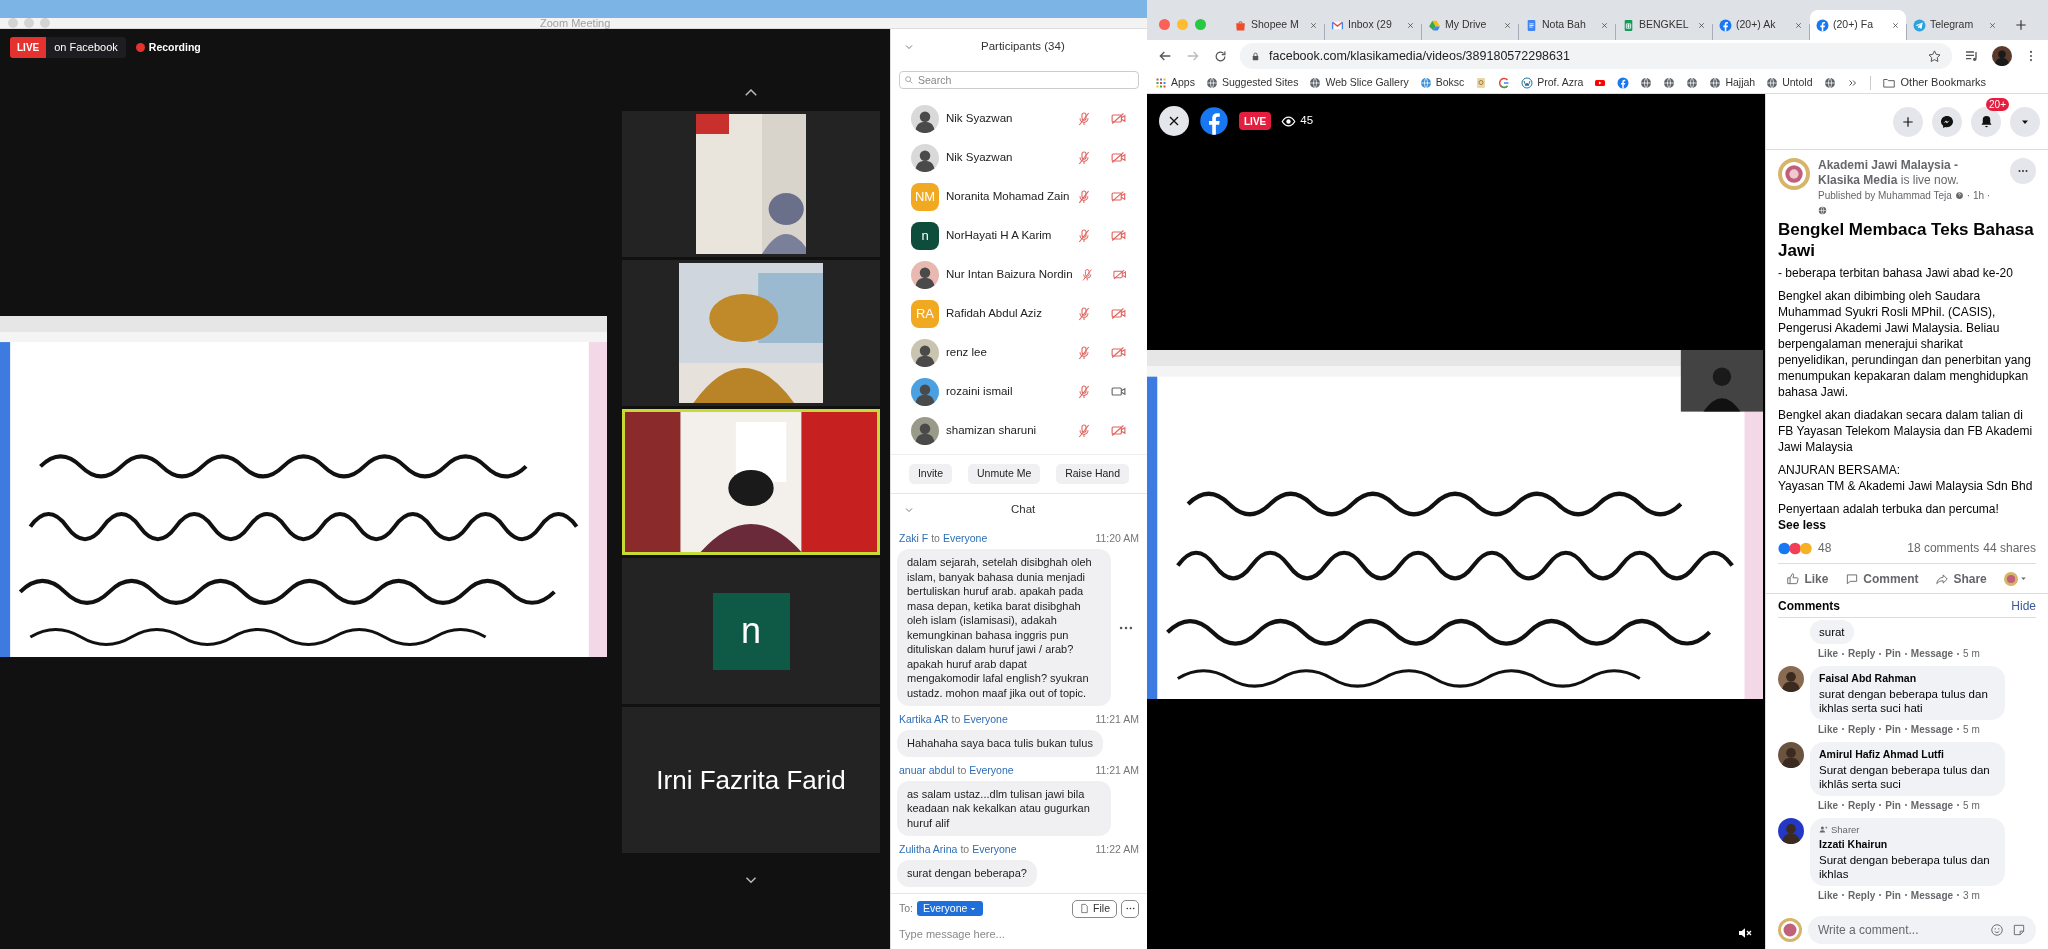 The width and height of the screenshot is (2048, 949). What do you see at coordinates (1527, 82) in the screenshot?
I see `wordpress-icon` at bounding box center [1527, 82].